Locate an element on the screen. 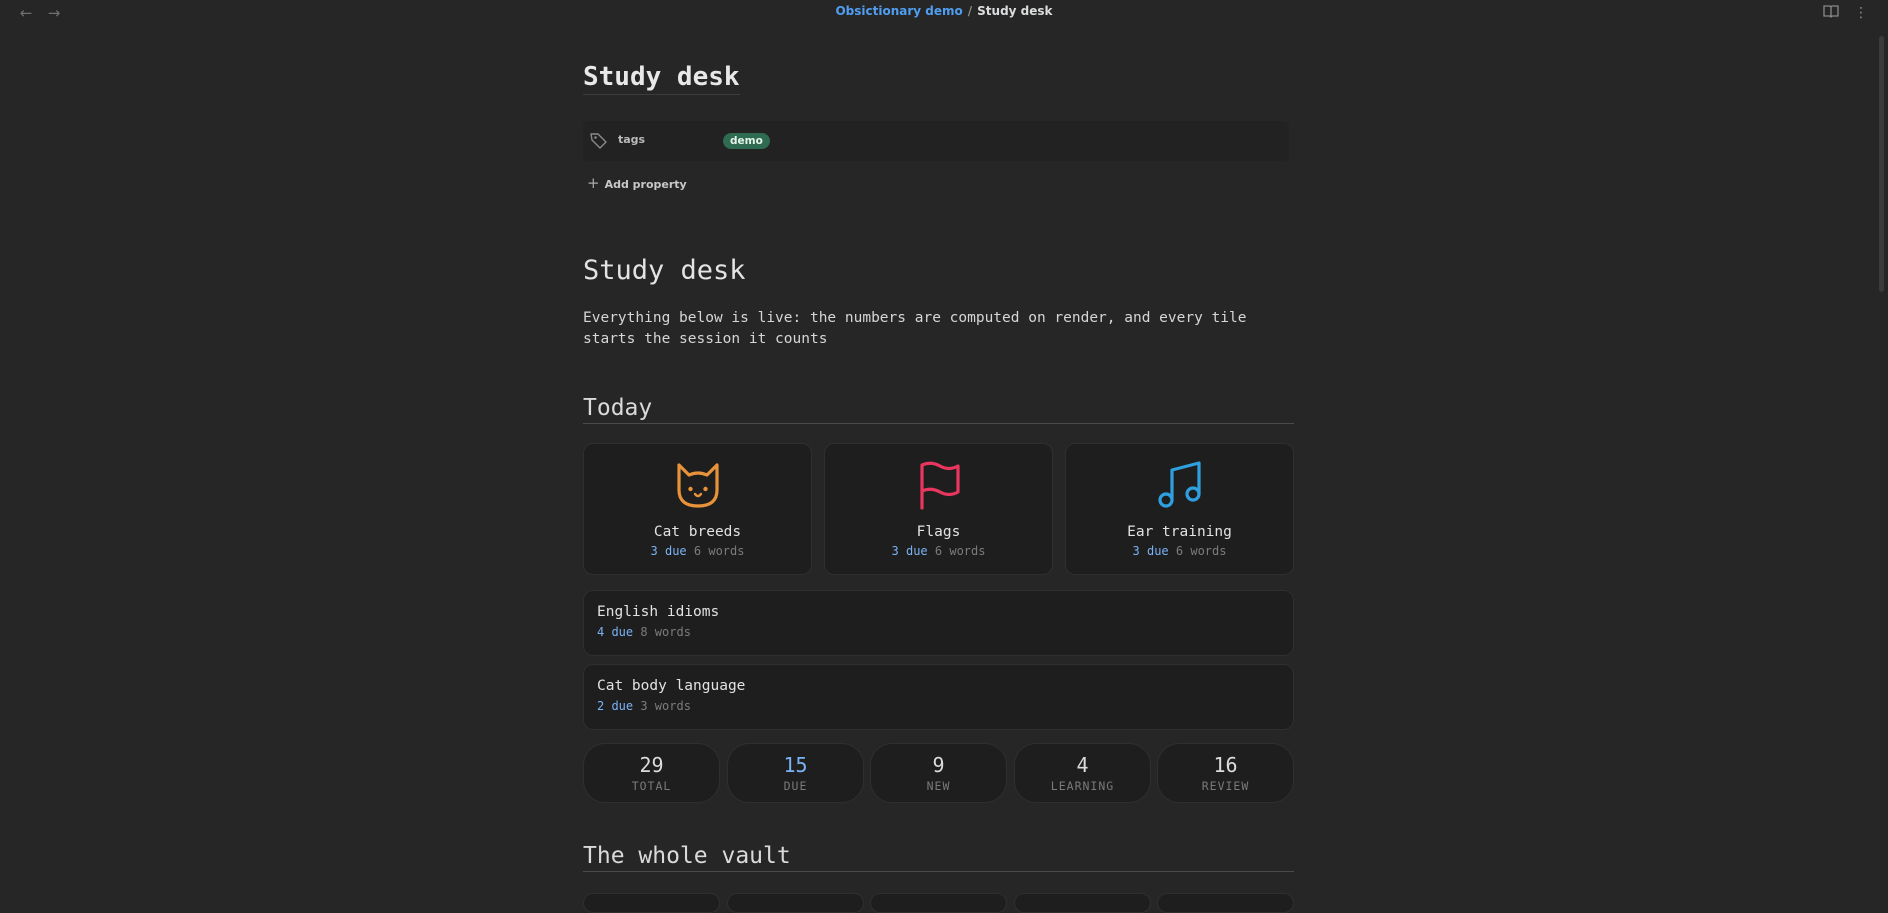 This screenshot has width=1888, height=913. properties-panel: tags demo is located at coordinates (936, 141).